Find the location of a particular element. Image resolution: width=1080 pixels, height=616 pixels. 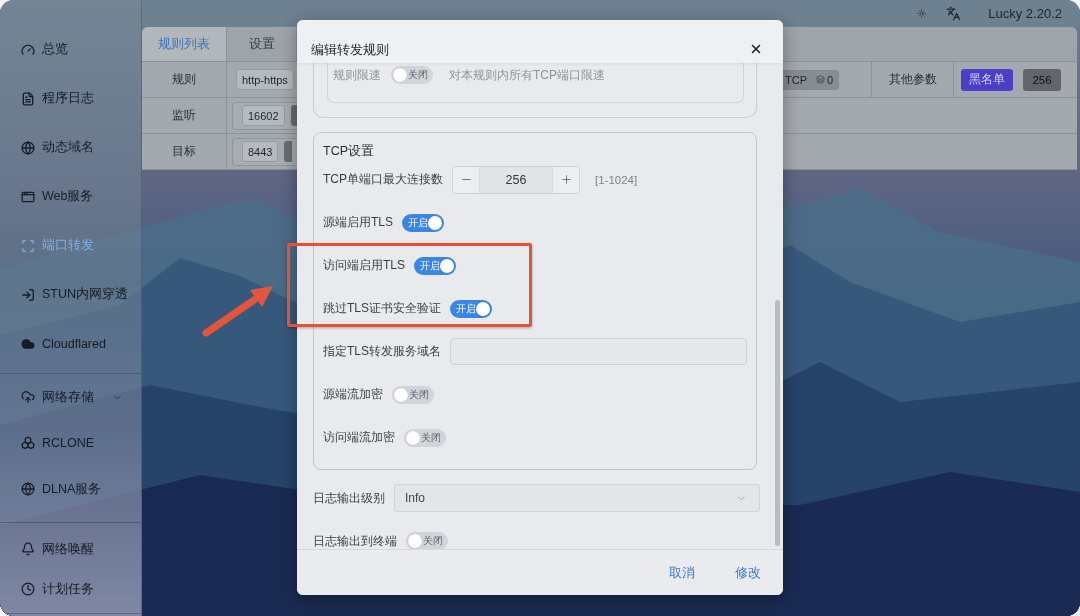

sidebar-item: 端口转发 is located at coordinates (70, 245).